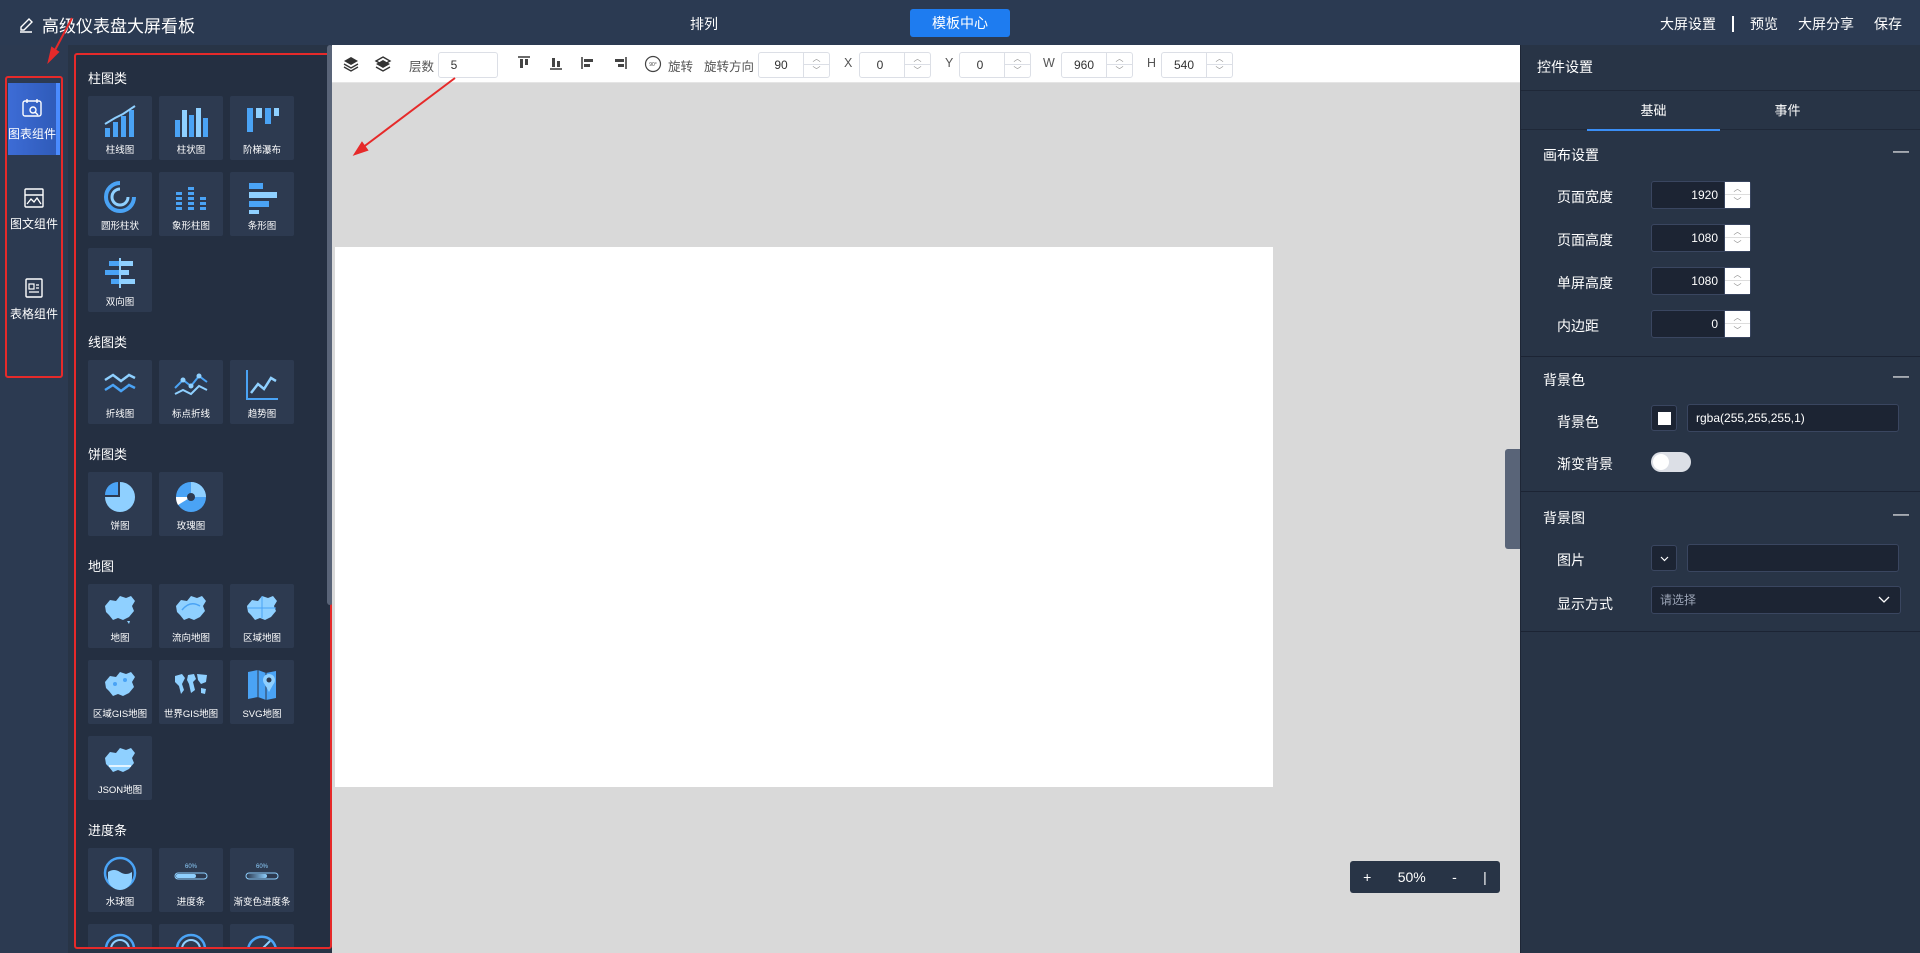 This screenshot has width=1920, height=953. Describe the element at coordinates (262, 616) in the screenshot. I see `component-region-map: 区域地图` at that location.